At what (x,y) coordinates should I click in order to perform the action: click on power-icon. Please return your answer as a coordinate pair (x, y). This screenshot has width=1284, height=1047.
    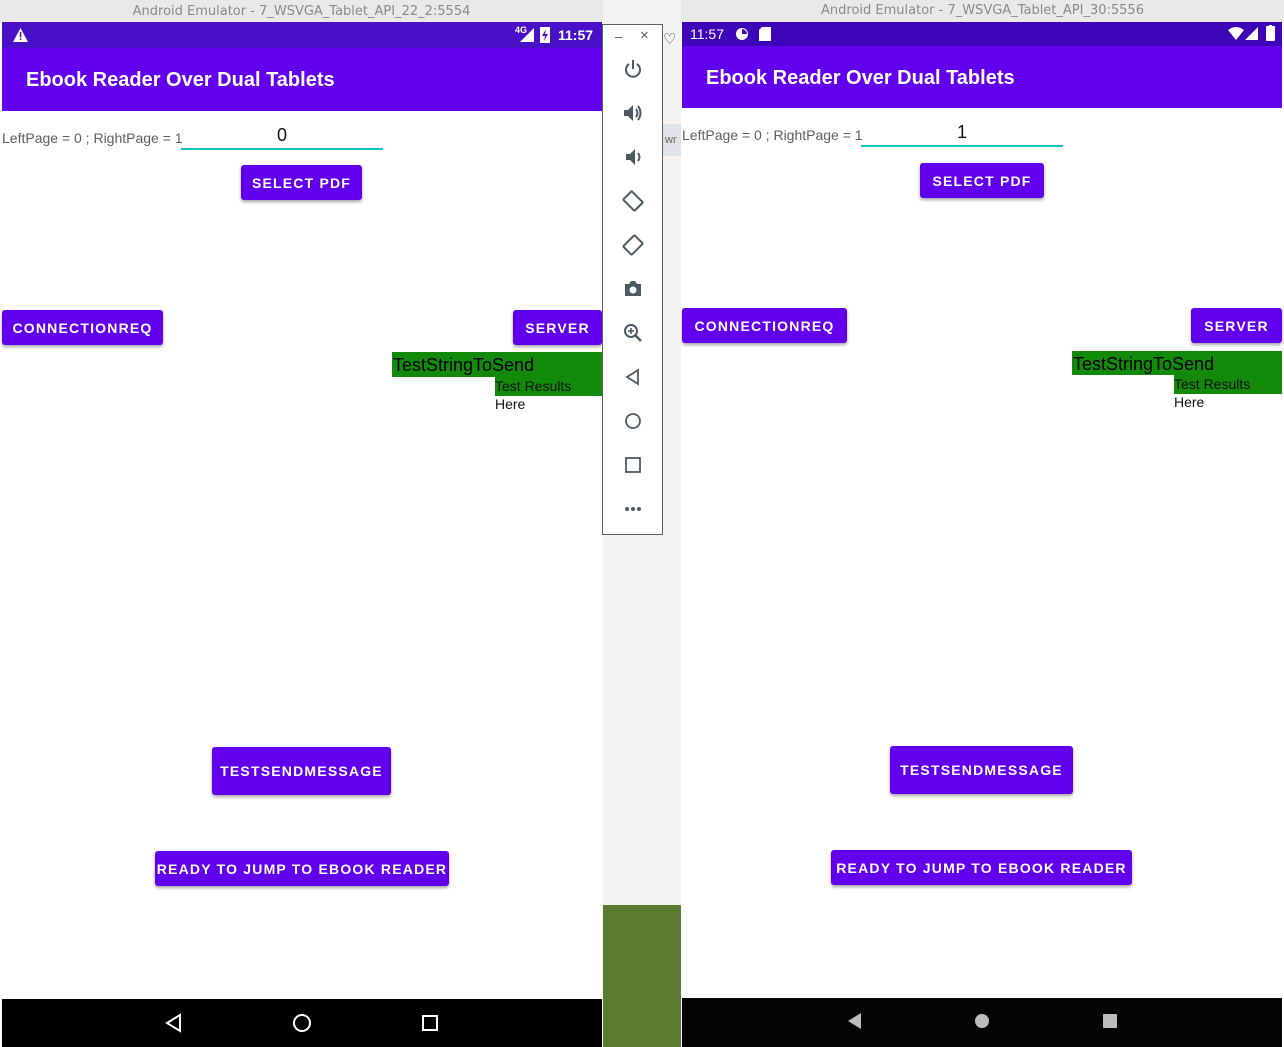
    Looking at the image, I should click on (633, 69).